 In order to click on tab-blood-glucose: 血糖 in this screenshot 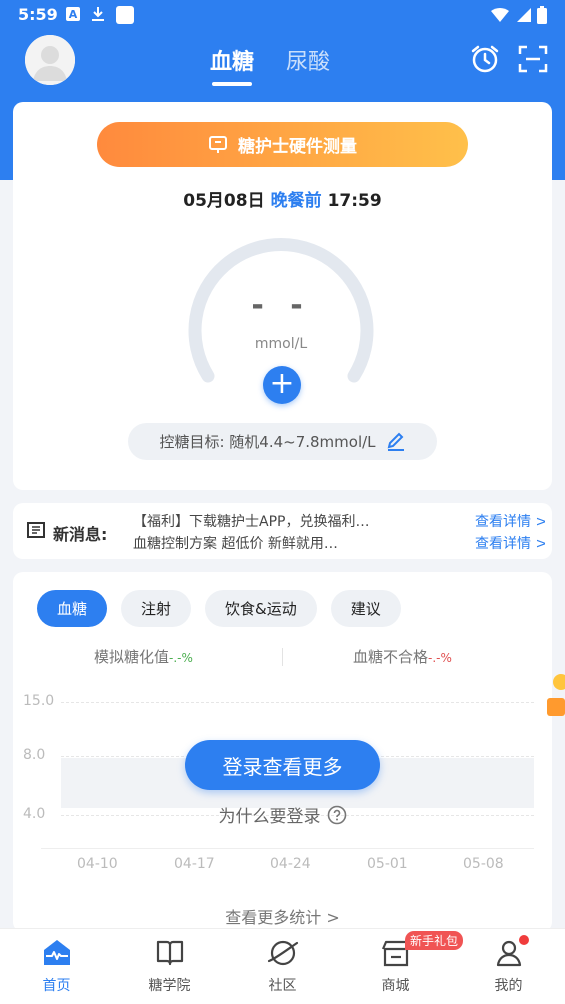, I will do `click(232, 65)`.